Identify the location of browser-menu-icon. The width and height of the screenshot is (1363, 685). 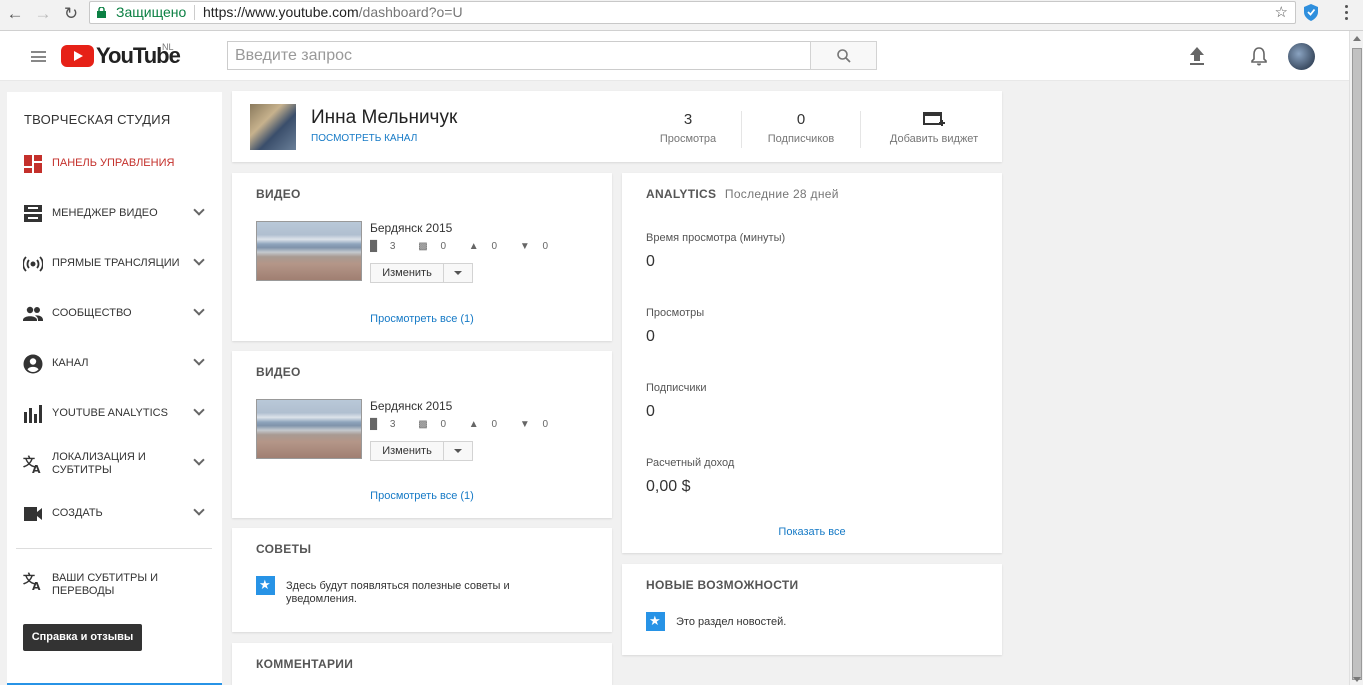
(1347, 13).